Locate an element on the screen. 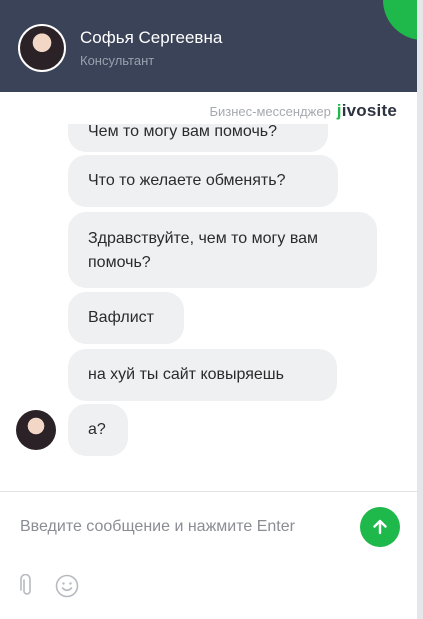 Image resolution: width=423 pixels, height=619 pixels. composer-divider is located at coordinates (208, 491).